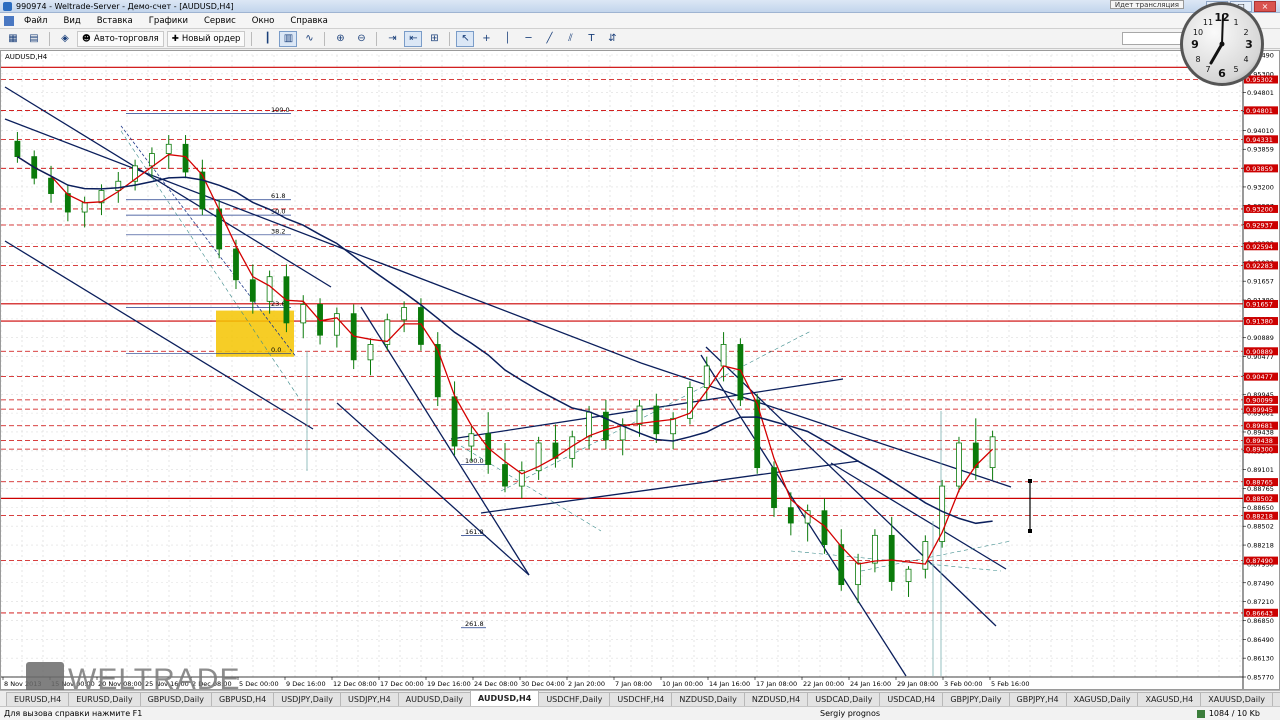  Describe the element at coordinates (288, 38) in the screenshot. I see `candle-chart-icon: ▥` at that location.